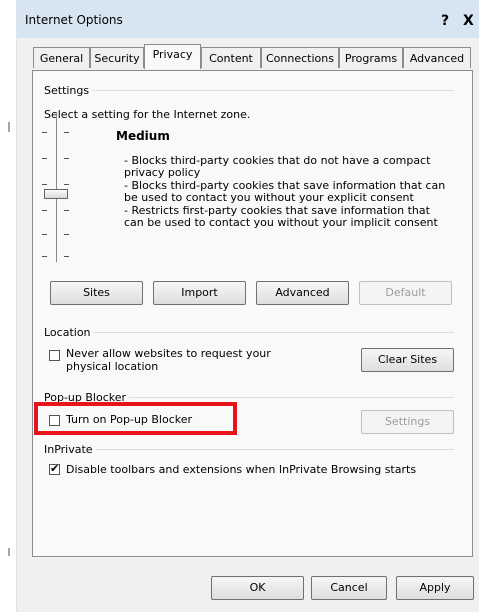 The width and height of the screenshot is (479, 612). I want to click on location-checkbox, so click(54, 355).